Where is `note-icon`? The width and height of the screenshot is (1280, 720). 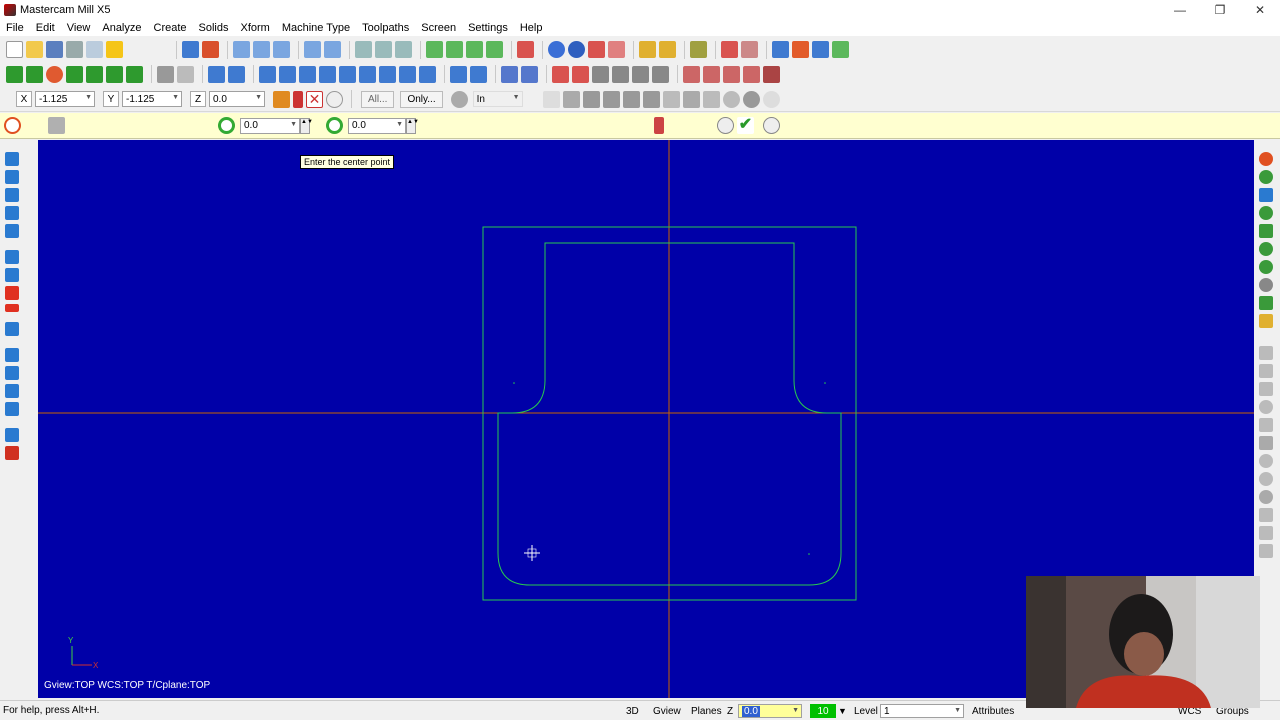 note-icon is located at coordinates (529, 74).